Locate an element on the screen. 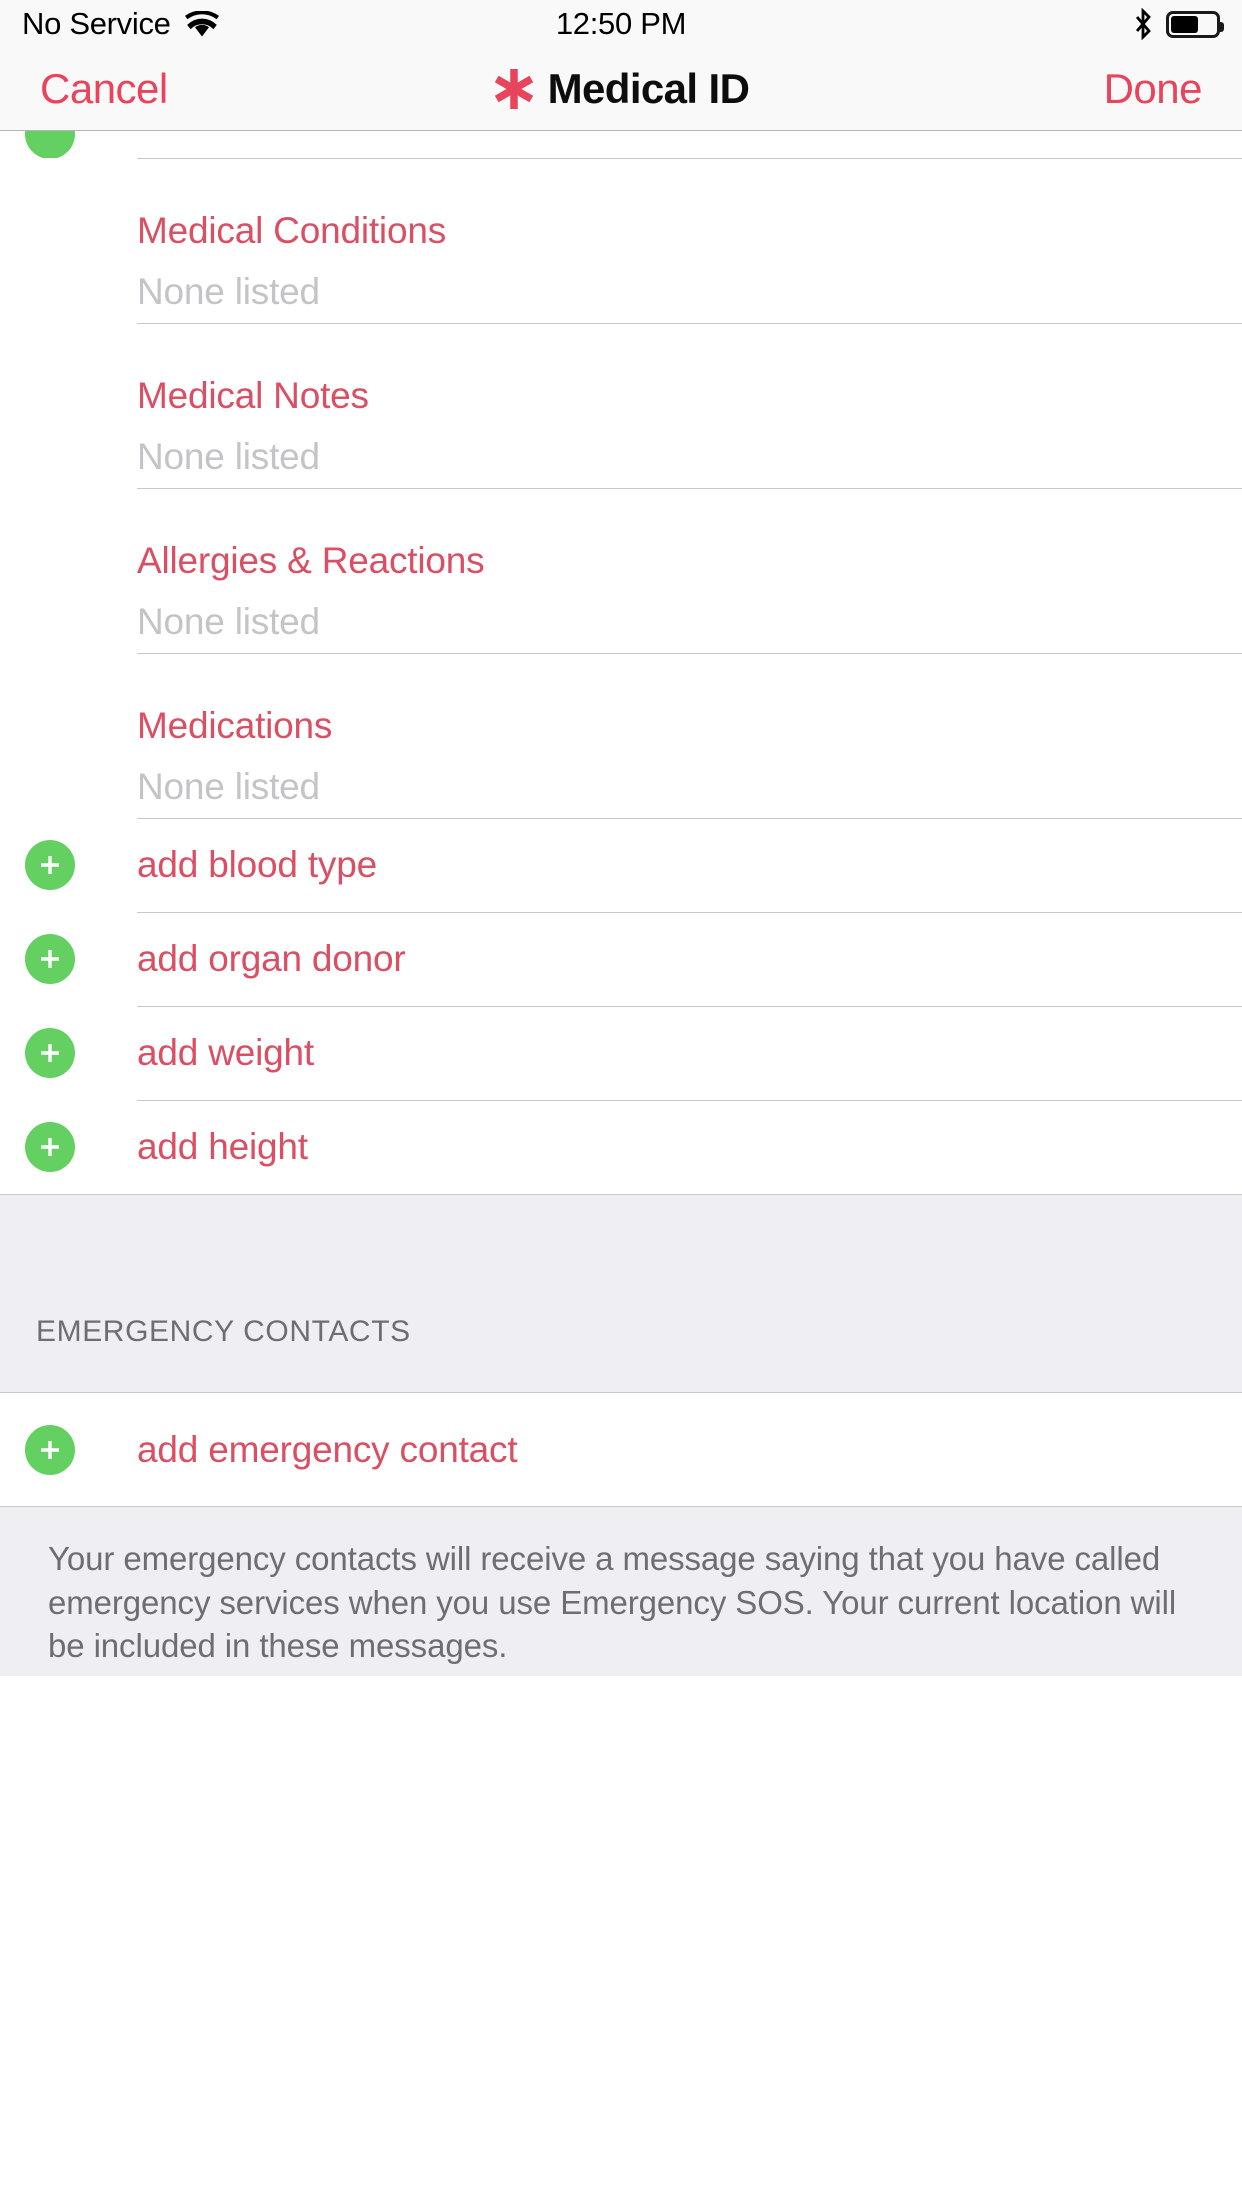 This screenshot has width=1242, height=2208. battery-icon is located at coordinates (1195, 24).